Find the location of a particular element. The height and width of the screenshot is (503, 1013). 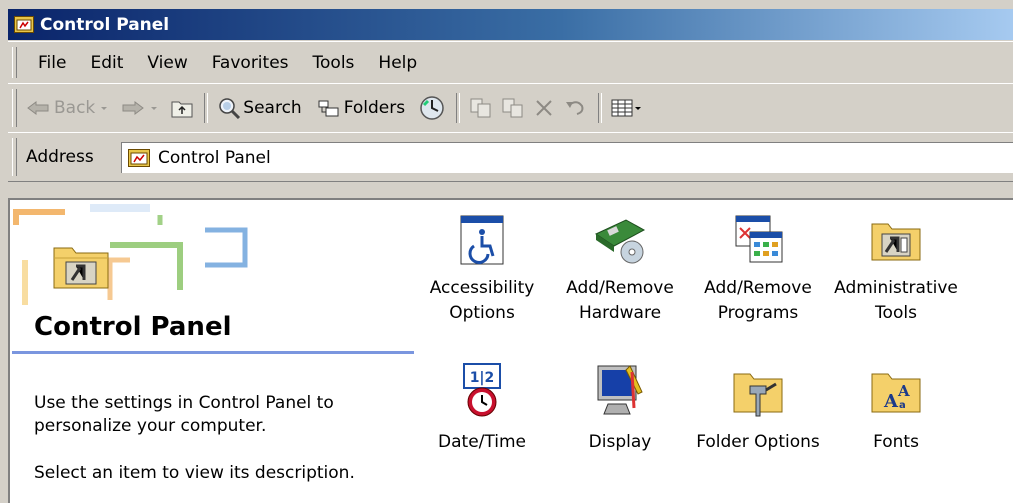

pane-divider is located at coordinates (213, 352).